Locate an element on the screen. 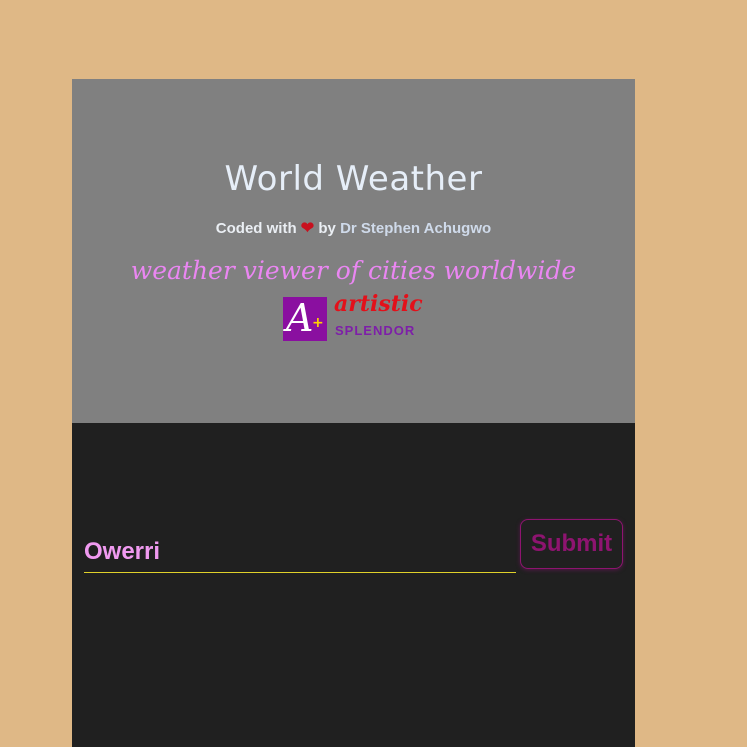  page-title: World Weather is located at coordinates (353, 179).